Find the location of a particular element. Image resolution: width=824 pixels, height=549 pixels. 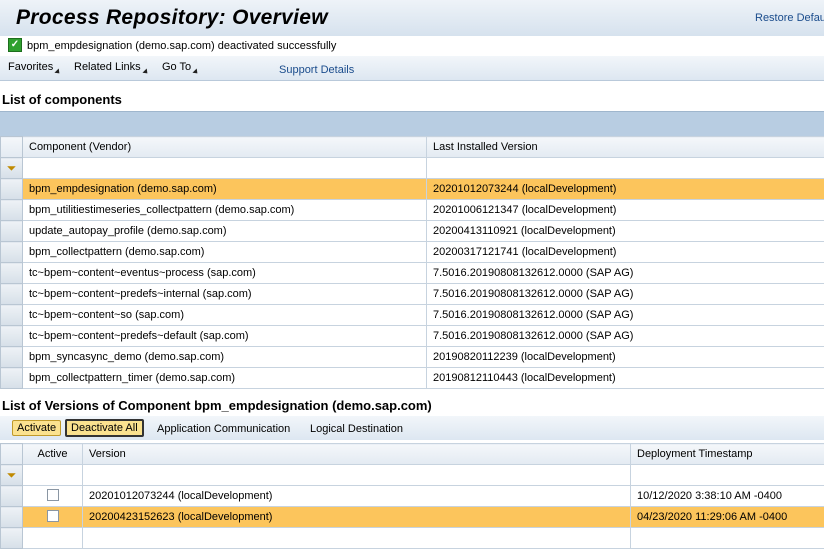

cell-component: bpm_syncasync_demo (demo.sap.com) is located at coordinates (225, 357).